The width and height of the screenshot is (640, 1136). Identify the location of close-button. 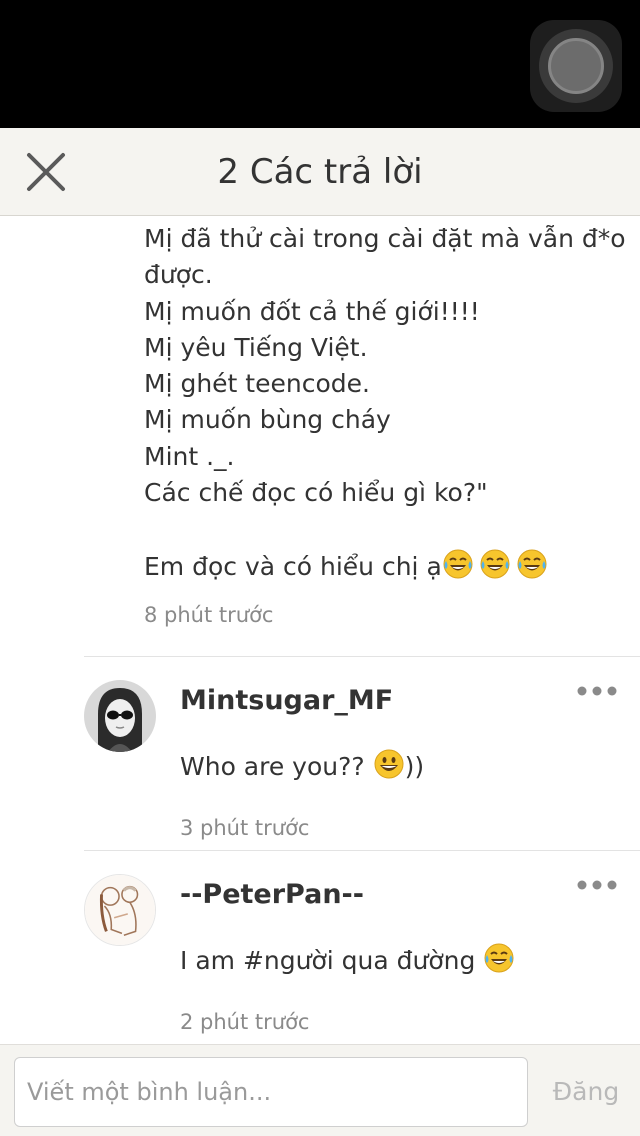
(46, 172).